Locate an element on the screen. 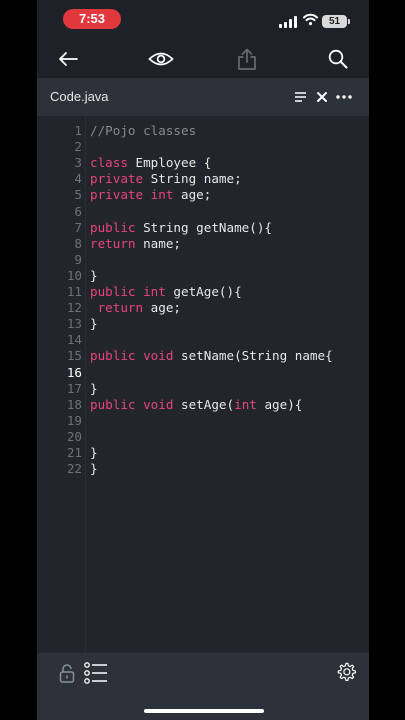 This screenshot has height=720, width=405. home-indicator is located at coordinates (204, 711).